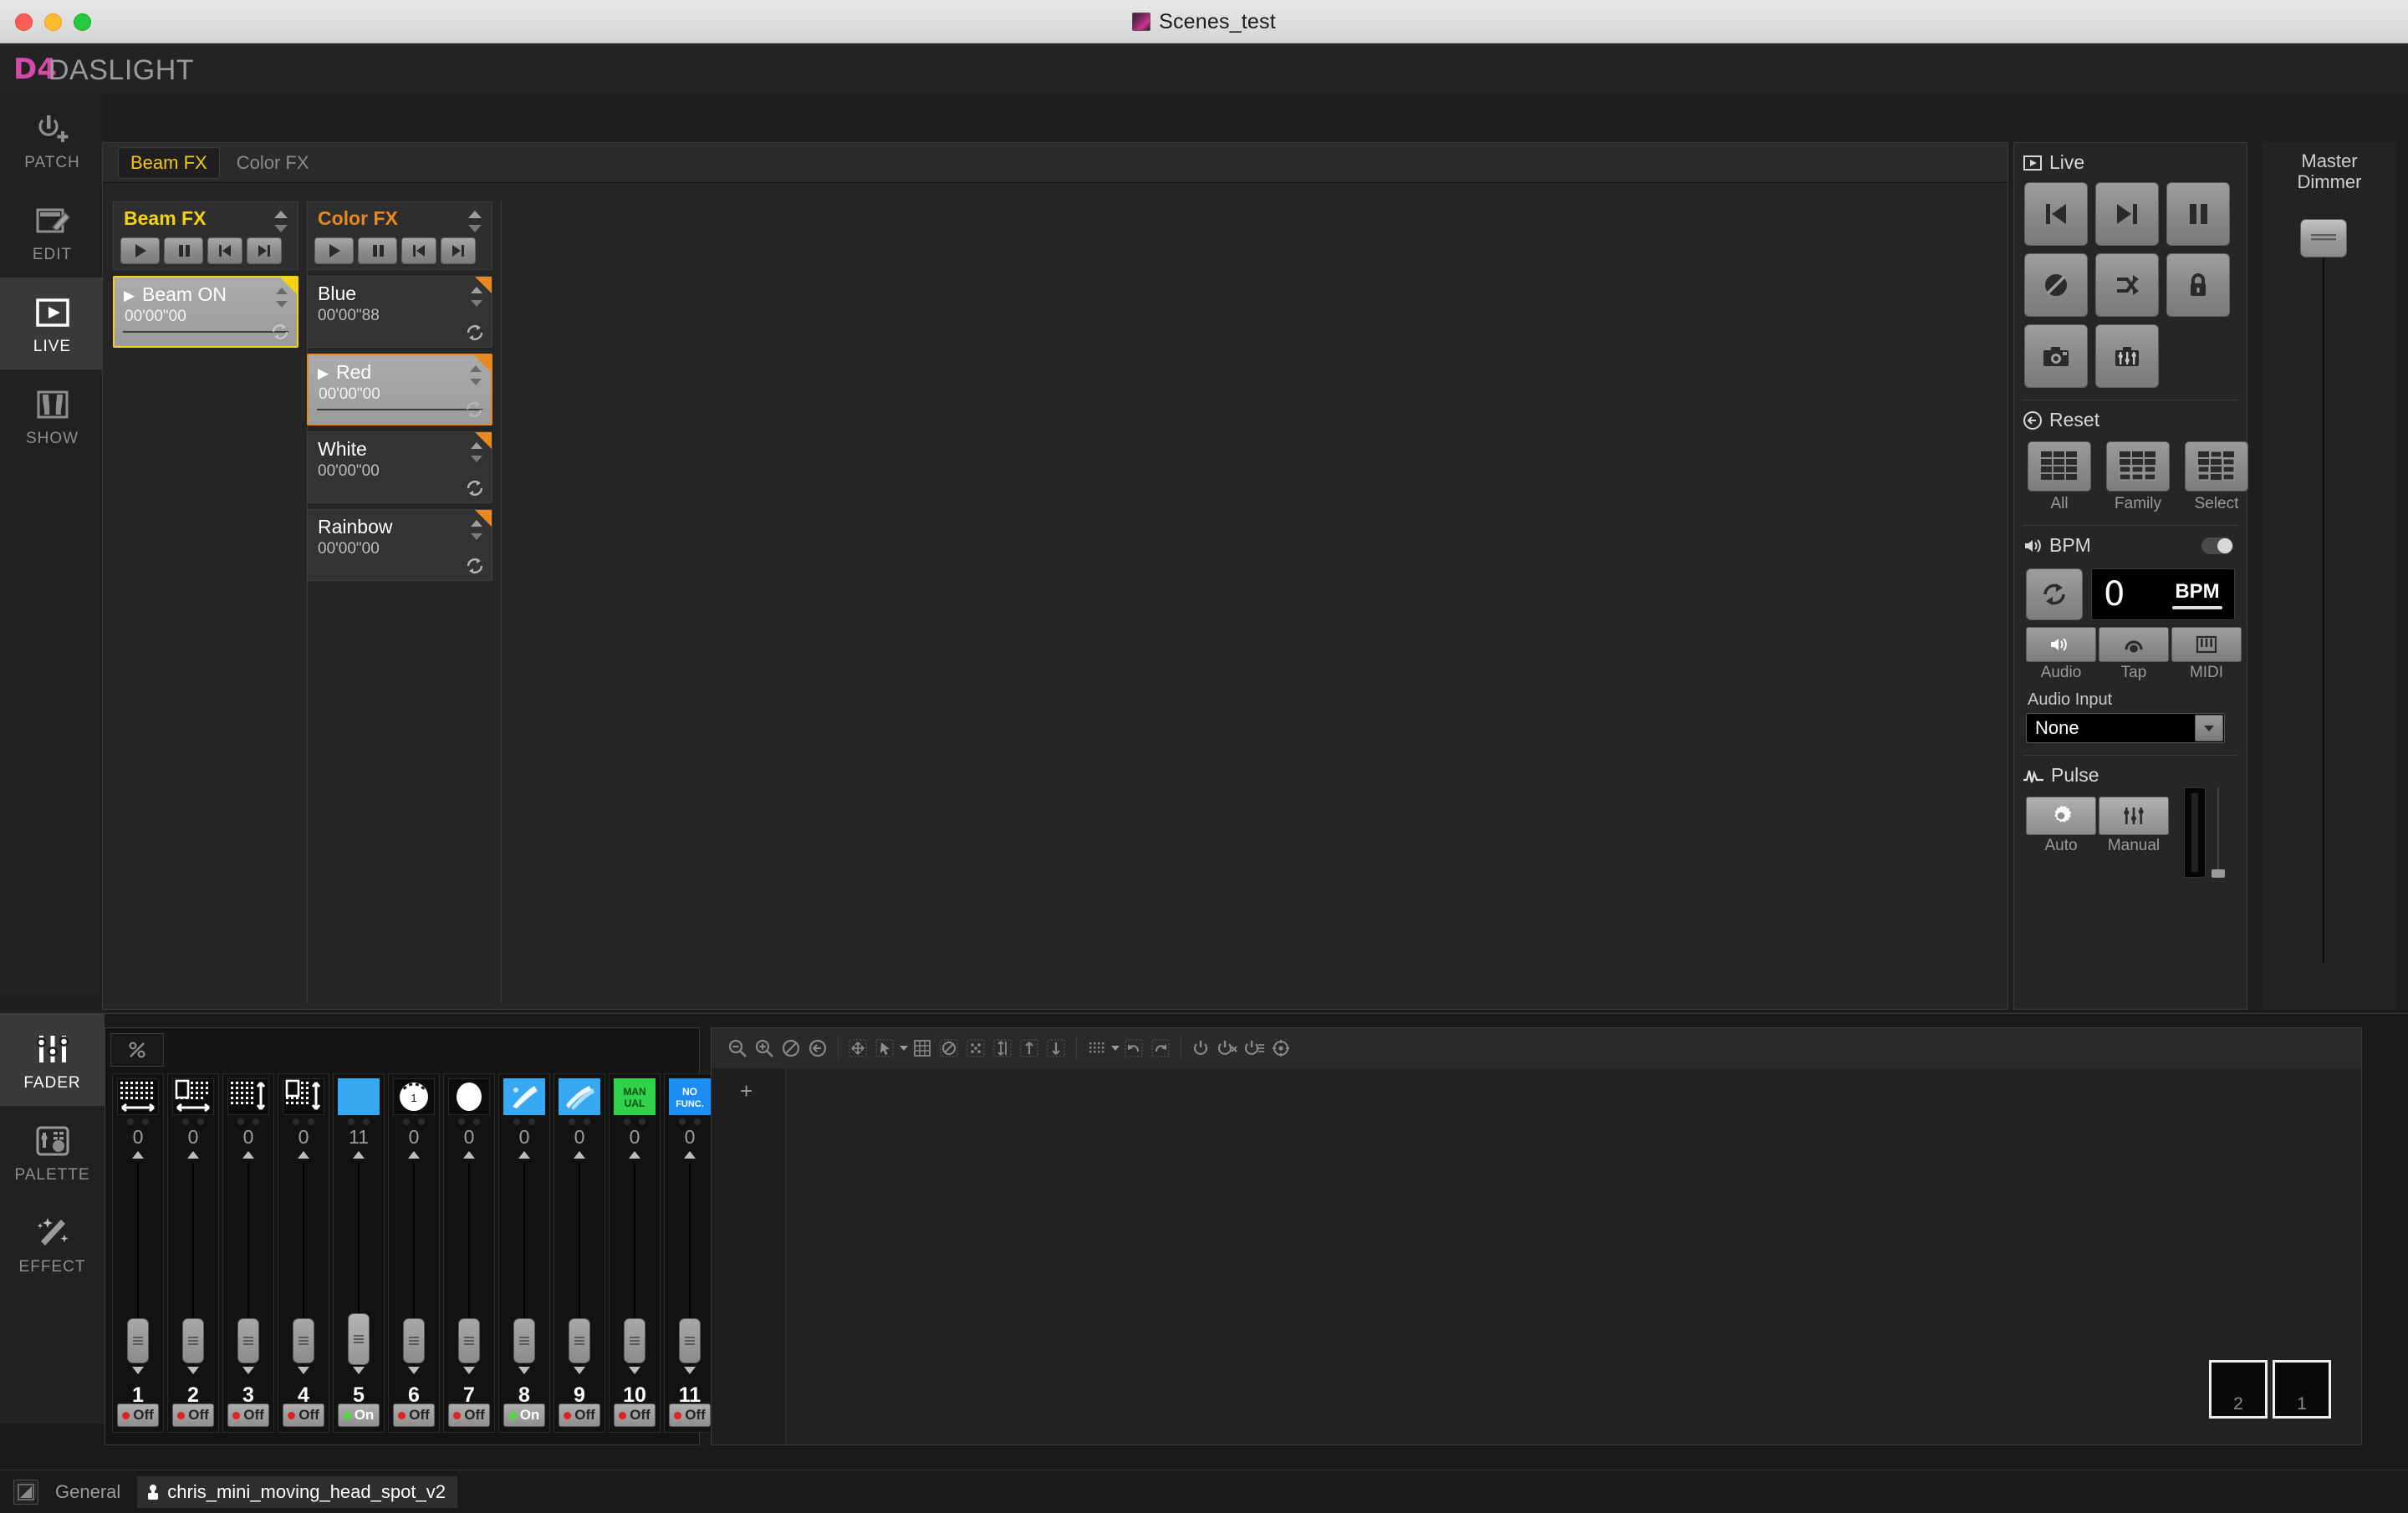  What do you see at coordinates (459, 251) in the screenshot?
I see `color-next-button` at bounding box center [459, 251].